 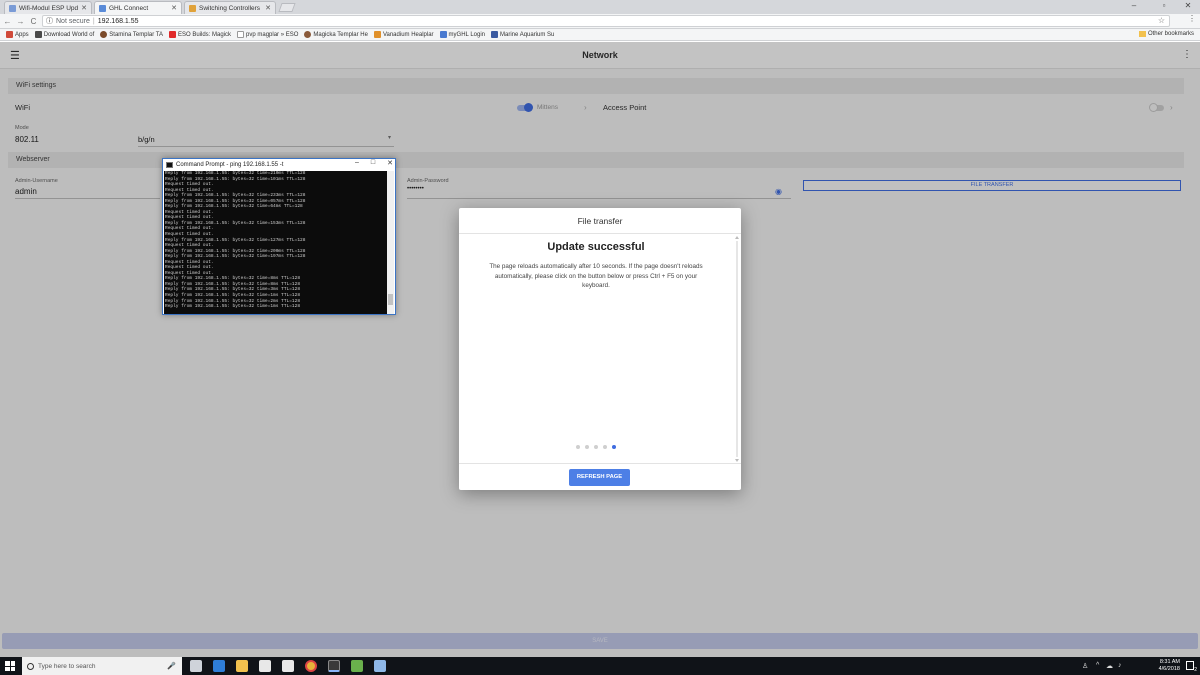 What do you see at coordinates (287, 7) in the screenshot?
I see `new-tab-button` at bounding box center [287, 7].